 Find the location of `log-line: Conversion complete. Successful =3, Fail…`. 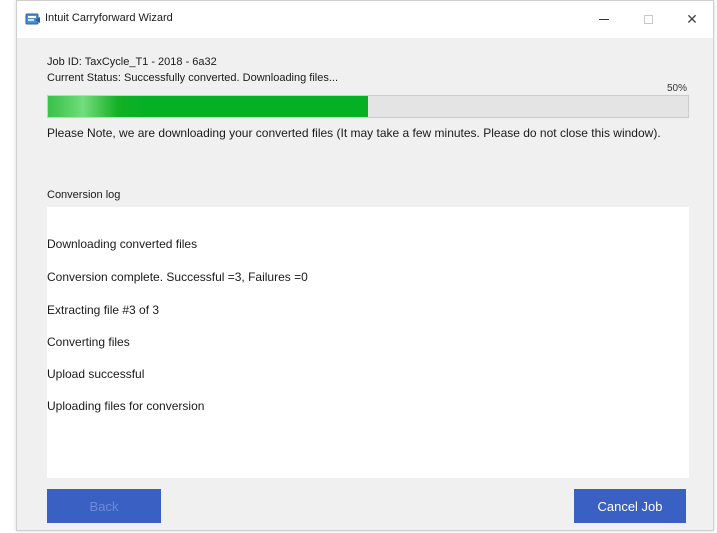

log-line: Conversion complete. Successful =3, Fail… is located at coordinates (177, 277).